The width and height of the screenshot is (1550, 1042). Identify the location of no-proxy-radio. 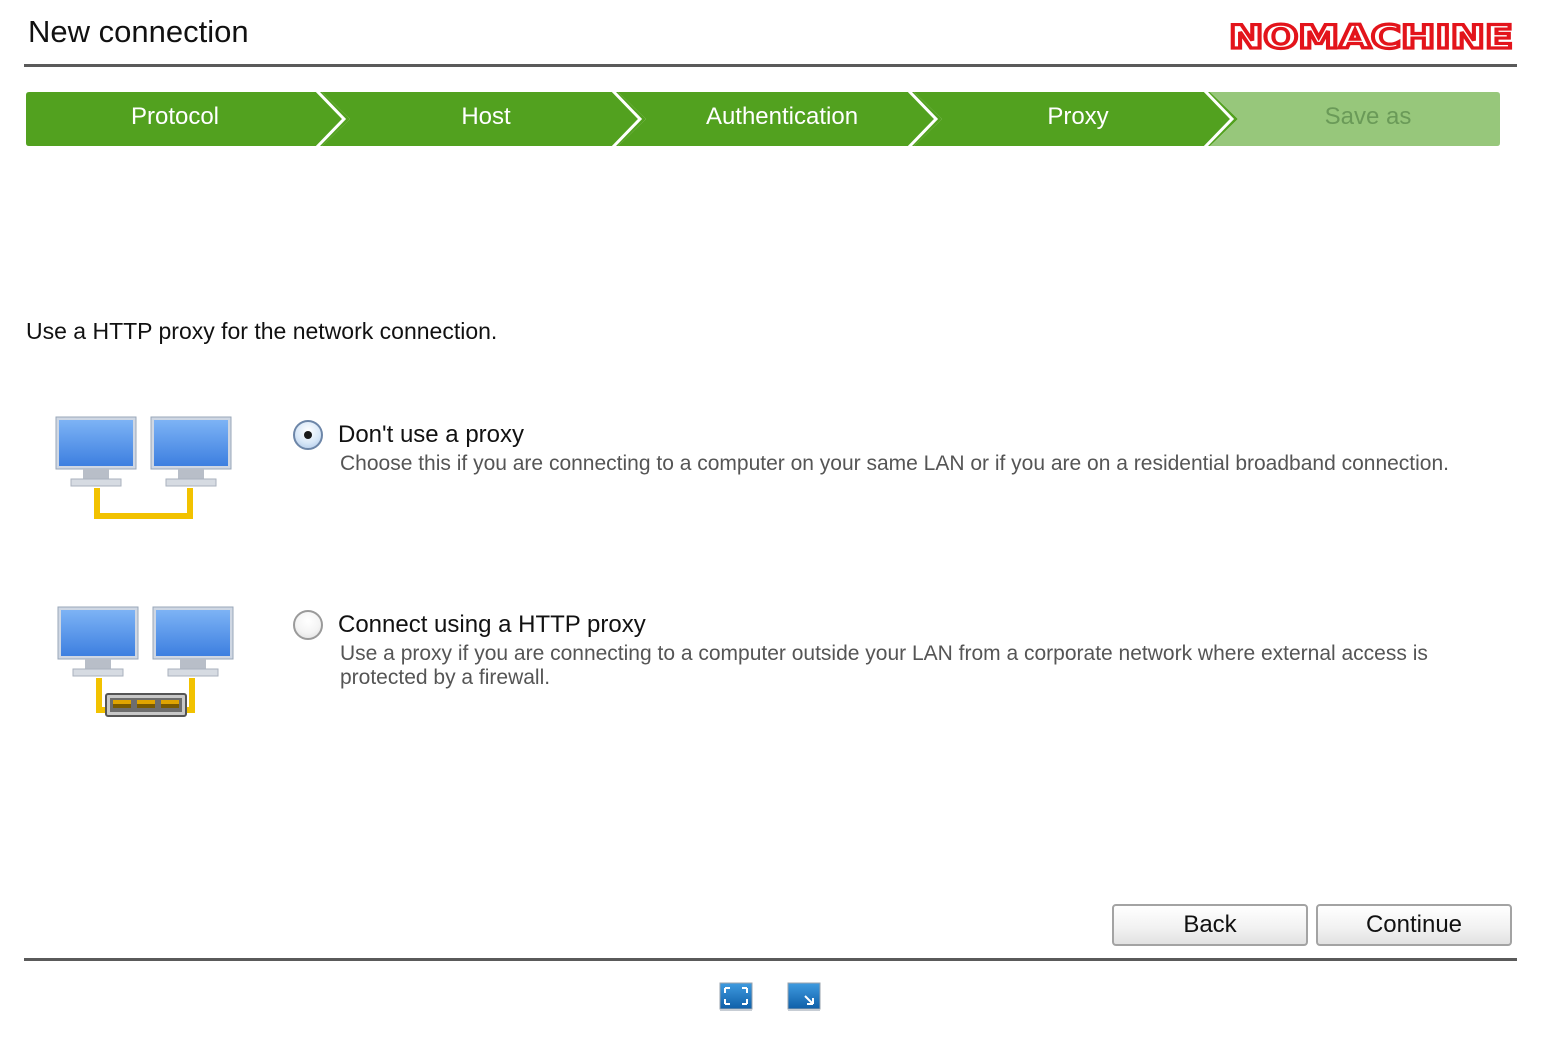
(308, 435).